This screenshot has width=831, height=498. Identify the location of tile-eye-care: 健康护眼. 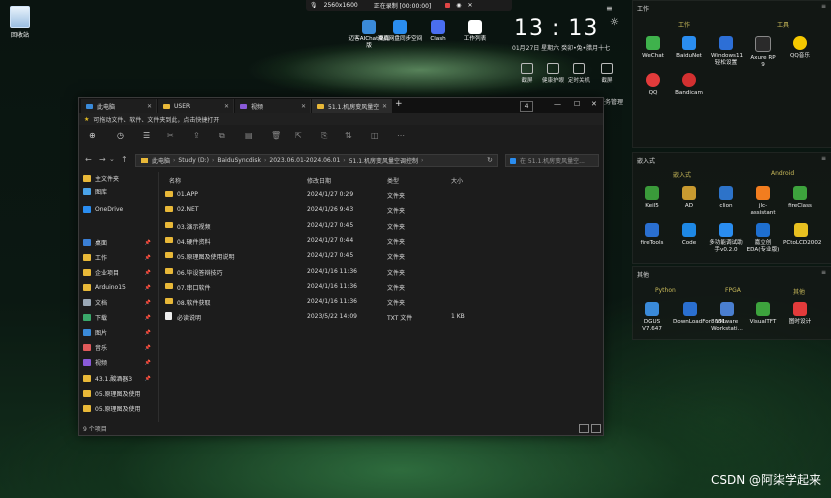
(553, 73).